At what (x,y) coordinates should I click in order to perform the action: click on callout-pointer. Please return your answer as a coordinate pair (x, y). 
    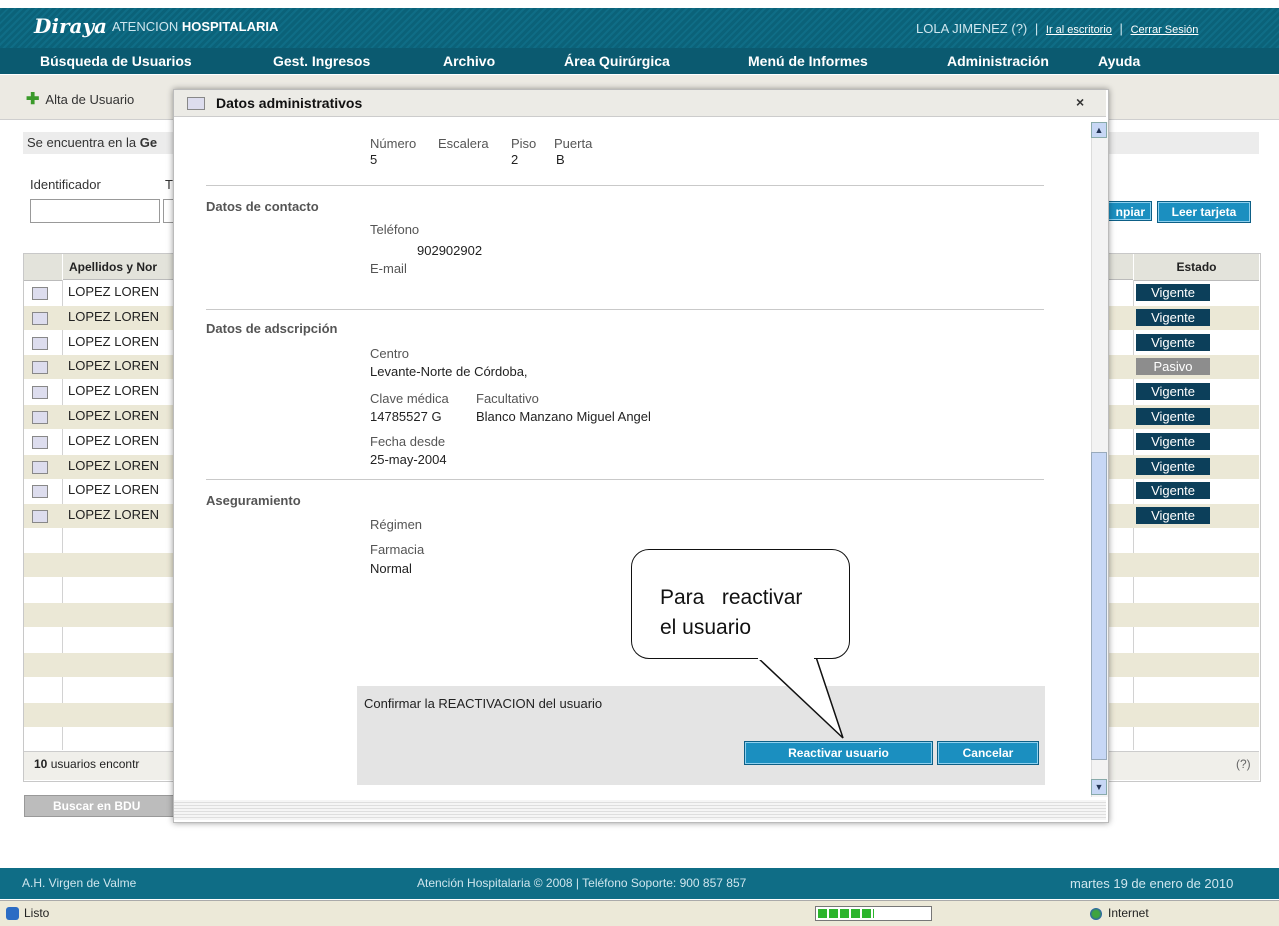
    Looking at the image, I should click on (799, 697).